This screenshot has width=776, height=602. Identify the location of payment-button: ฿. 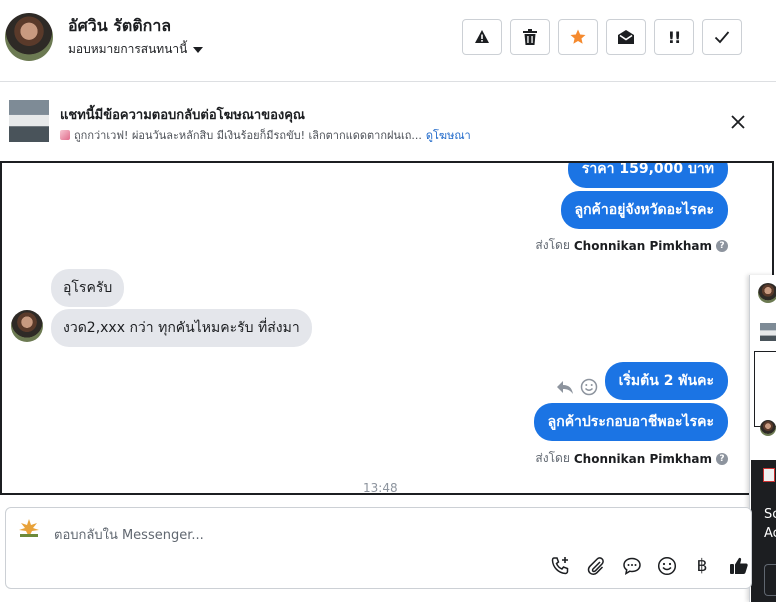
(702, 566).